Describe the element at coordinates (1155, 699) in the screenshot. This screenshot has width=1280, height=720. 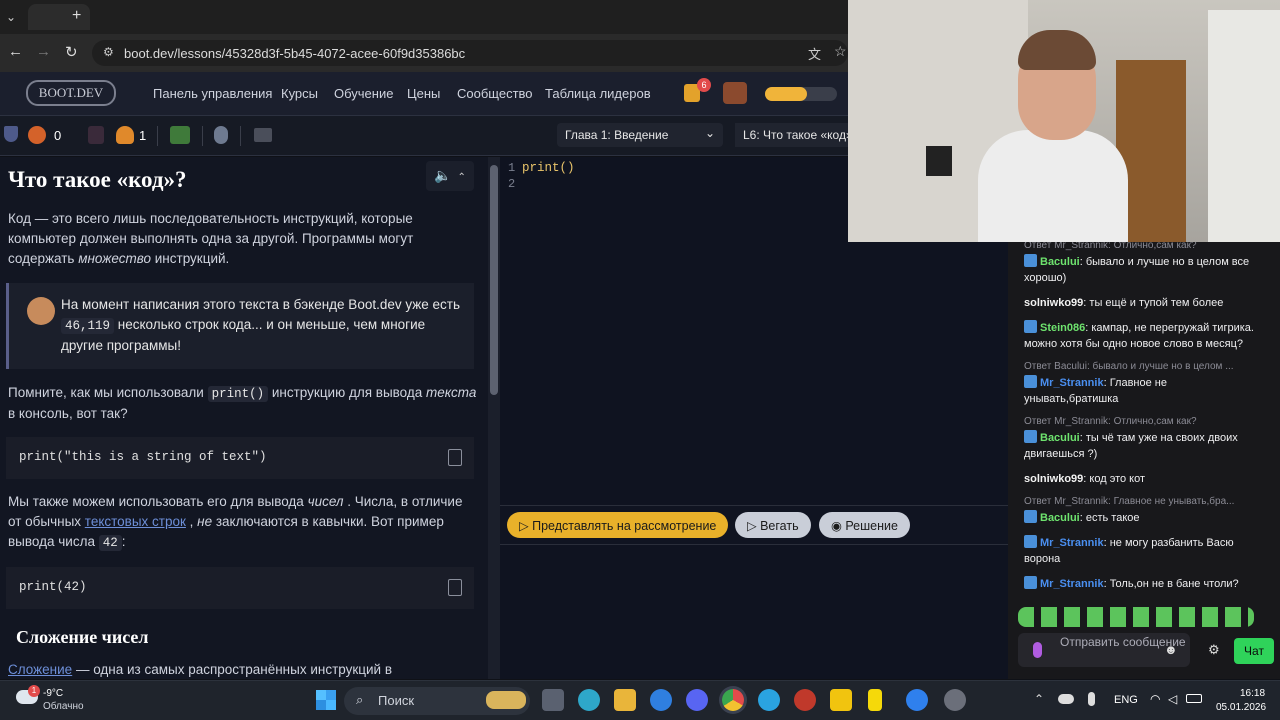
I see `wifi-icon: ◠` at that location.